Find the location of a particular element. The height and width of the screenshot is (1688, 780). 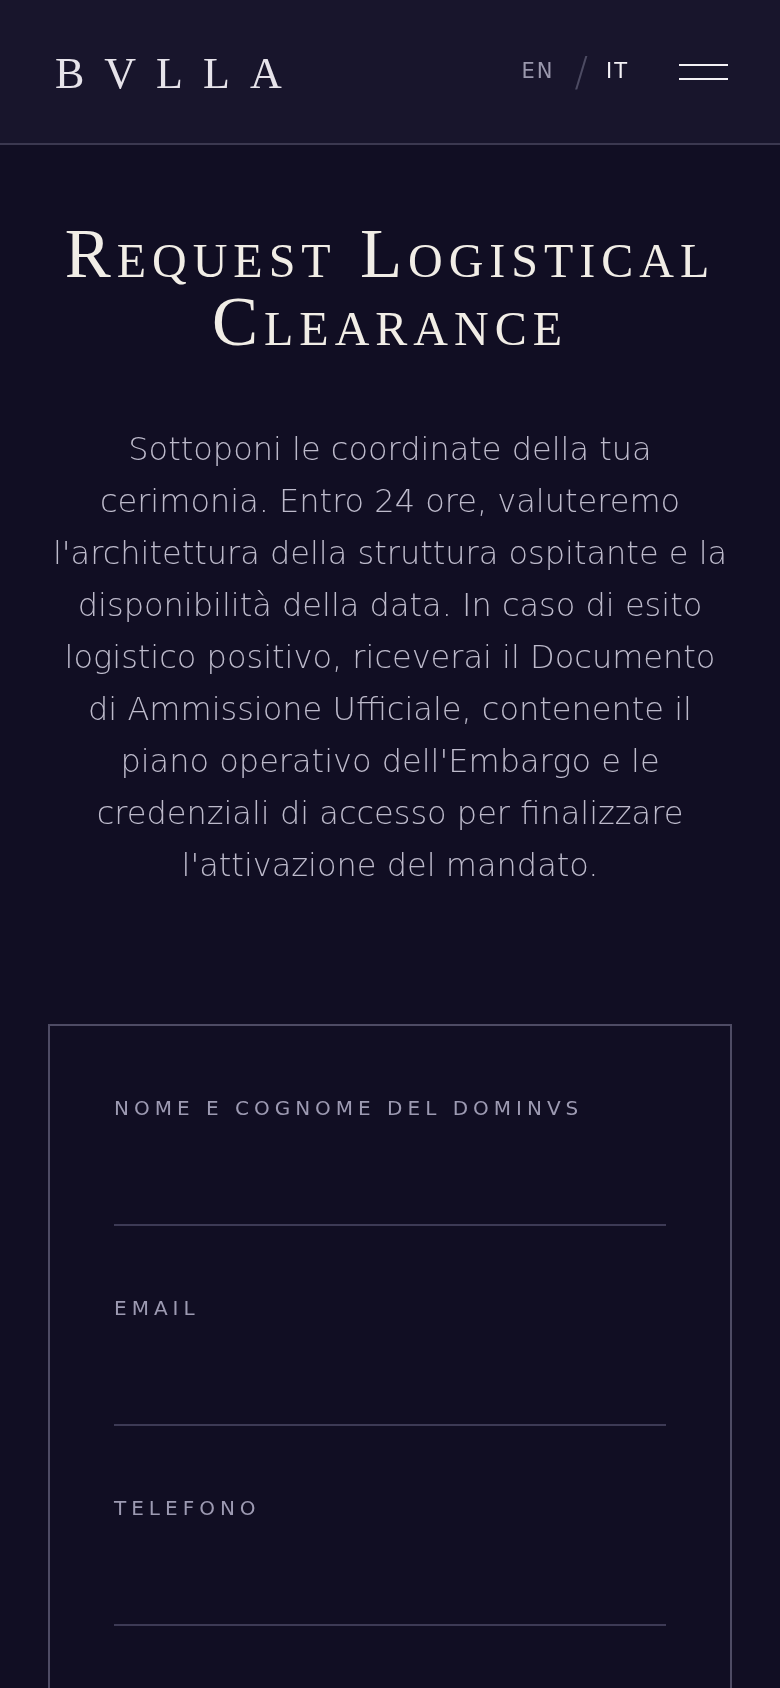

field-label: EMAIL is located at coordinates (157, 1308).